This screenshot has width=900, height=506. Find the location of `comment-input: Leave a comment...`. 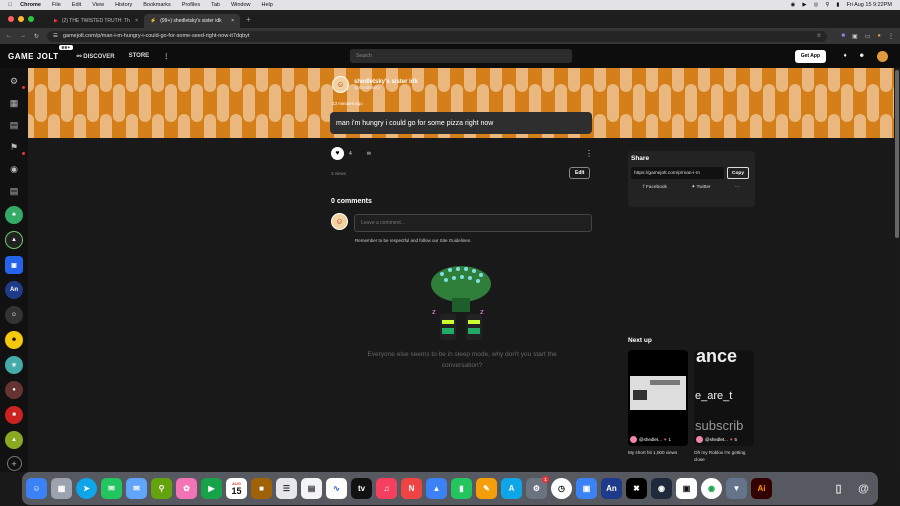

comment-input: Leave a comment... is located at coordinates (473, 223).